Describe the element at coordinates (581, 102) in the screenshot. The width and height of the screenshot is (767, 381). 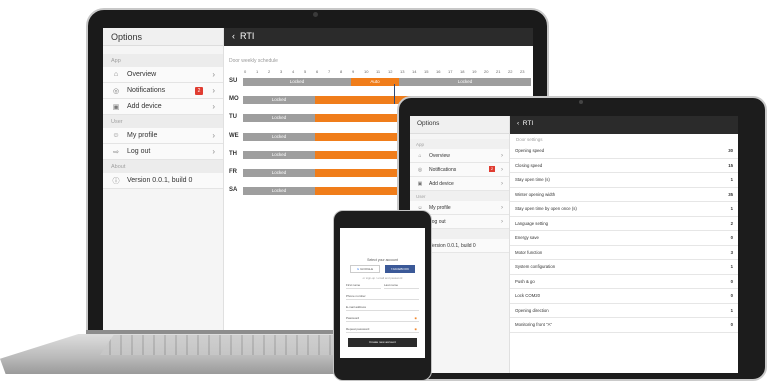
I see `tablet-camera` at that location.